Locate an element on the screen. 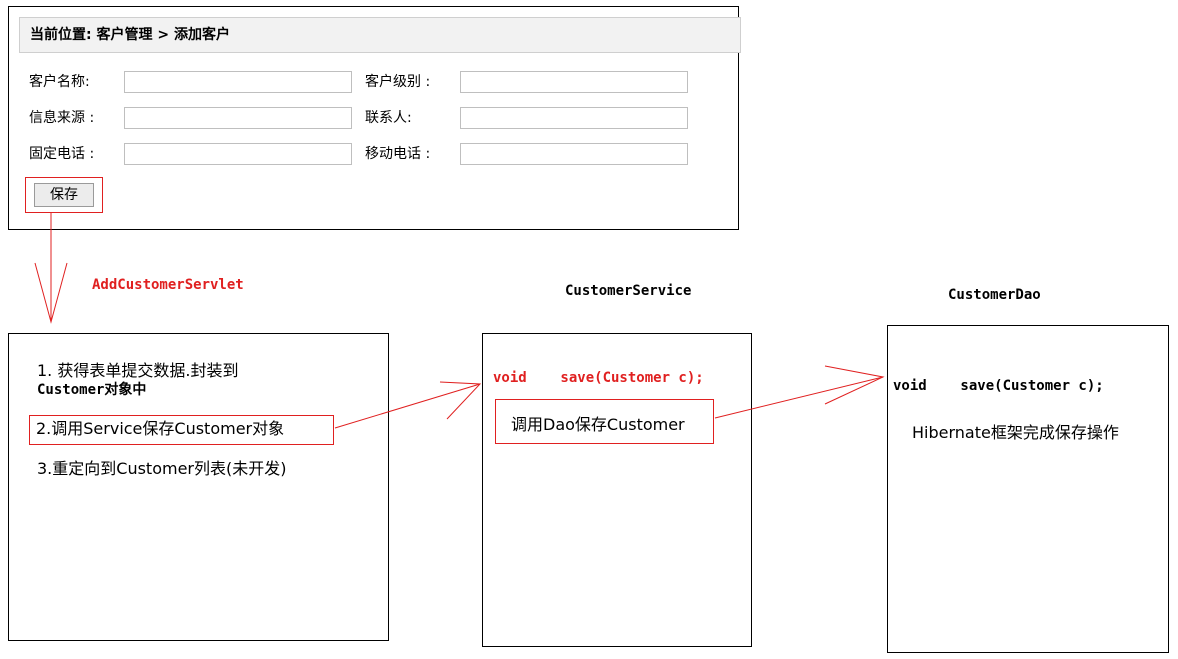 The height and width of the screenshot is (659, 1178). save-button-highlight: 保存 is located at coordinates (64, 195).